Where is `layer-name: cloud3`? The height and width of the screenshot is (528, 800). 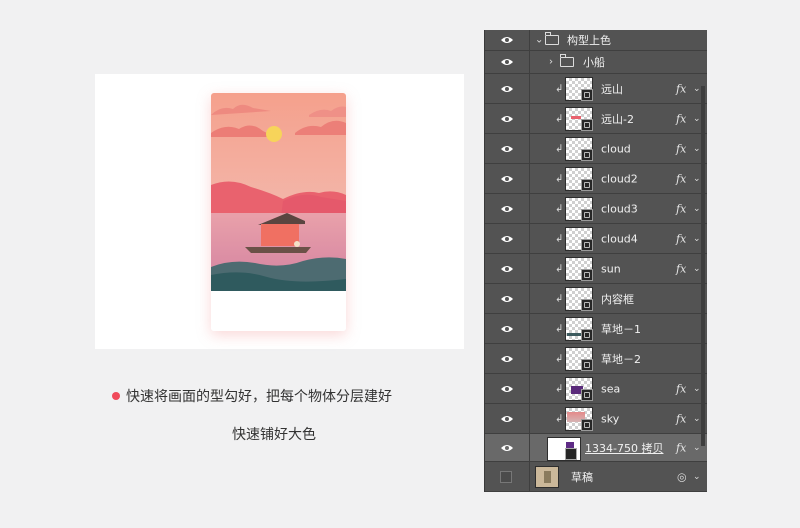
layer-name: cloud3 is located at coordinates (619, 208).